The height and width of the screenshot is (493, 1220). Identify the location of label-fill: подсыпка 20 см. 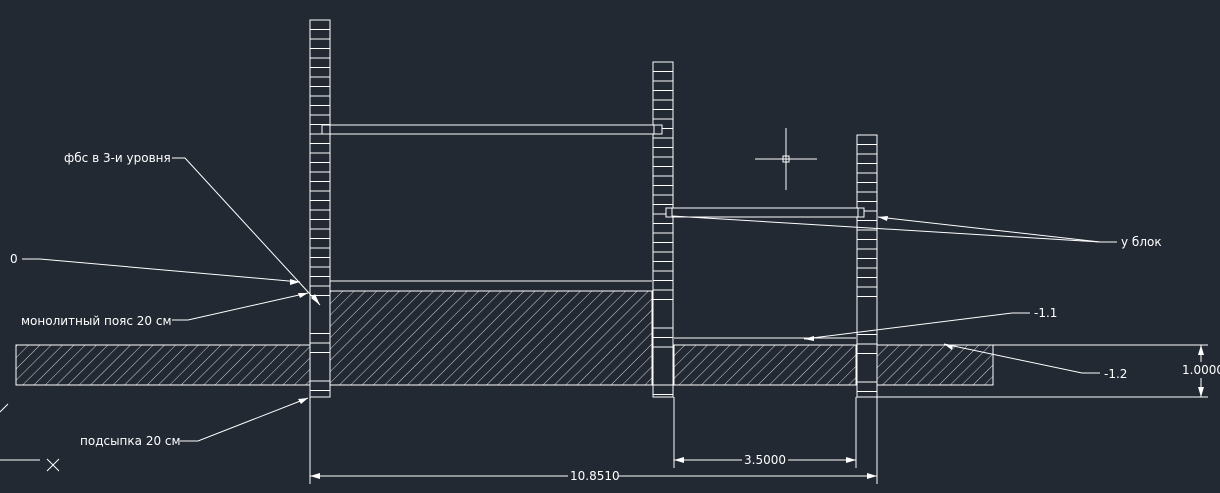
(130, 441).